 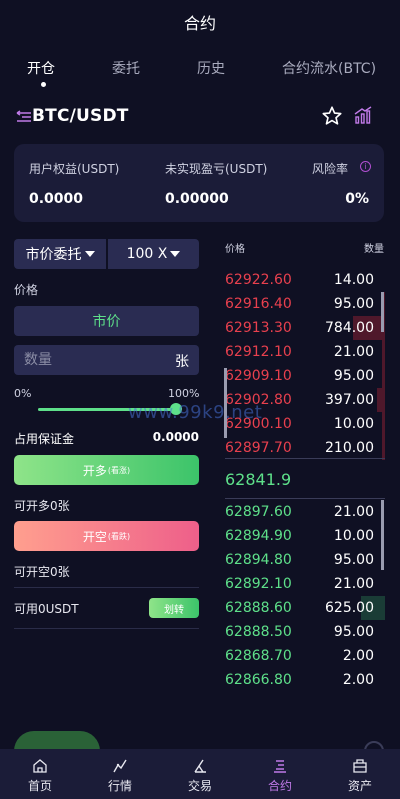 What do you see at coordinates (184, 393) in the screenshot?
I see `percent-max-label: 100%` at bounding box center [184, 393].